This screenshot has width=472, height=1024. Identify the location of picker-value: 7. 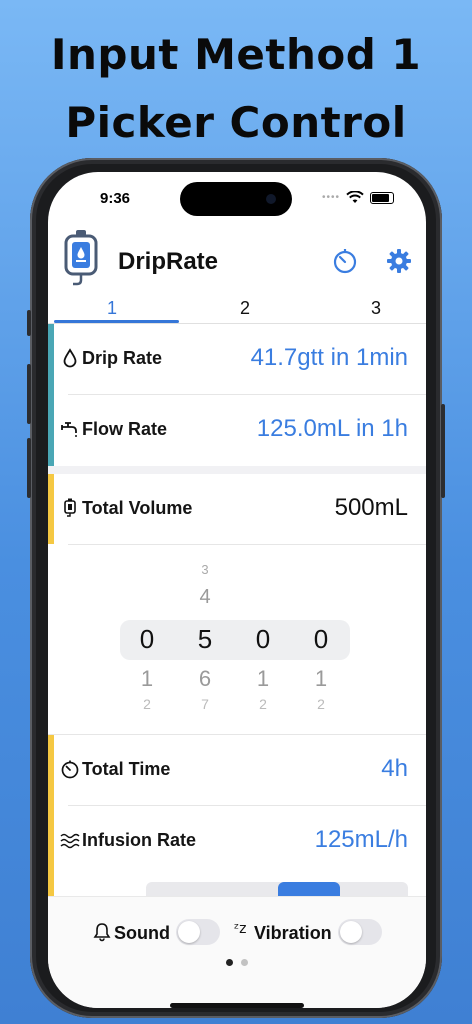
(205, 704).